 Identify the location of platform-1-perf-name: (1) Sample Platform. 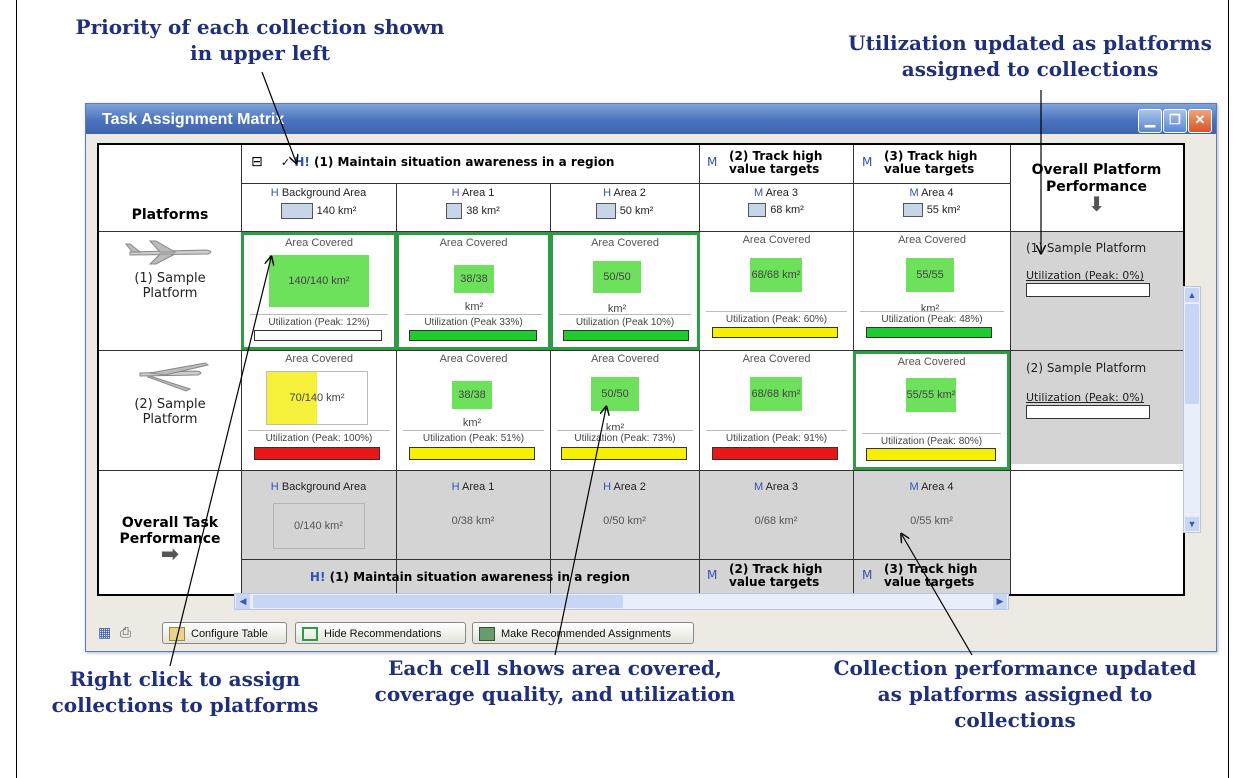
(1086, 248).